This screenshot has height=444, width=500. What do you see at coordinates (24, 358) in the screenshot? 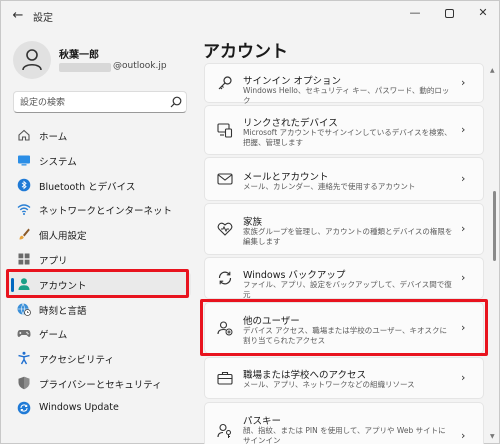
I see `accessibility-icon` at bounding box center [24, 358].